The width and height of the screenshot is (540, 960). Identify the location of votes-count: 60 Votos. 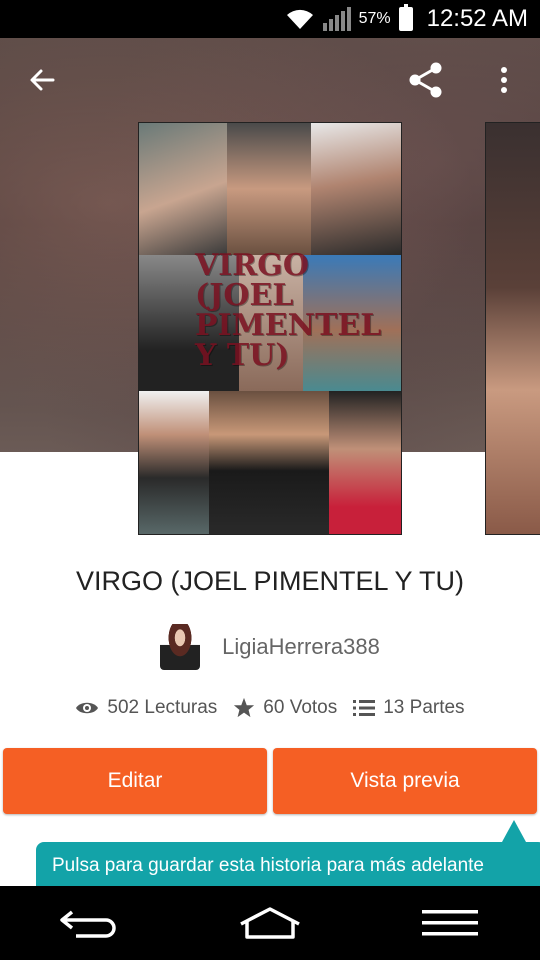
(300, 707).